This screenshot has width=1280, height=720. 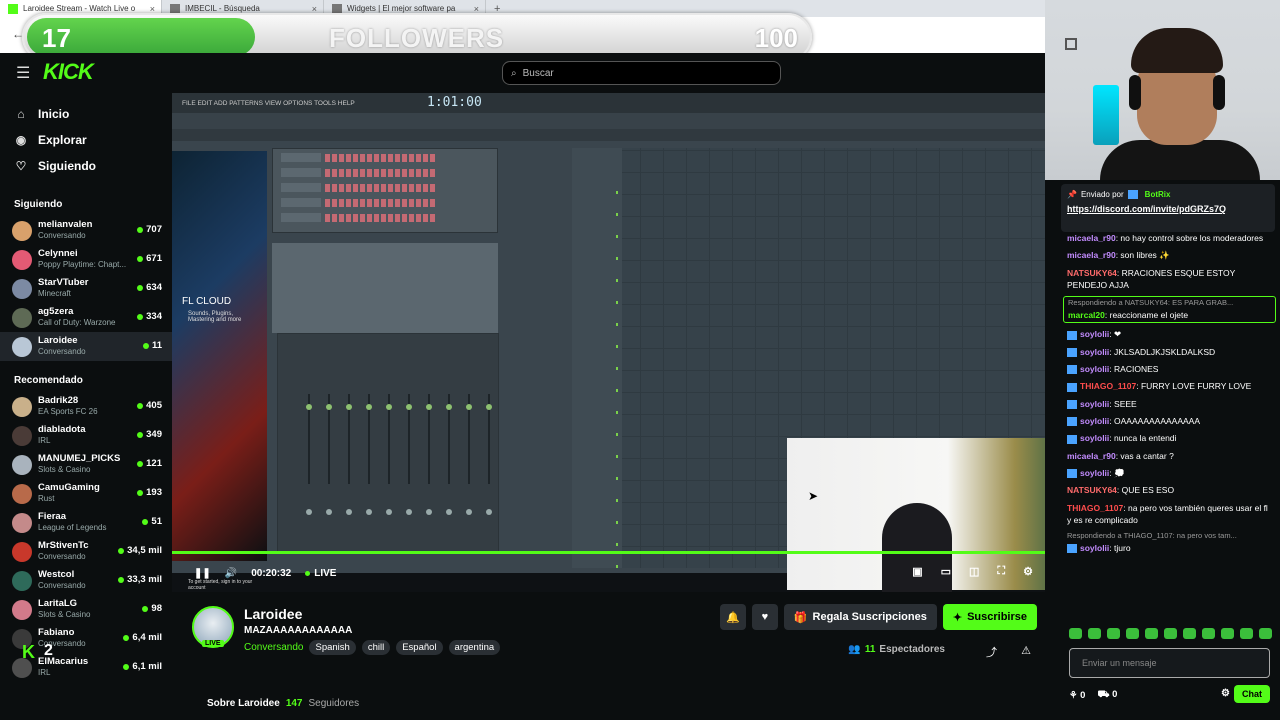 What do you see at coordinates (1252, 694) in the screenshot?
I see `chat-send-button: Chat` at bounding box center [1252, 694].